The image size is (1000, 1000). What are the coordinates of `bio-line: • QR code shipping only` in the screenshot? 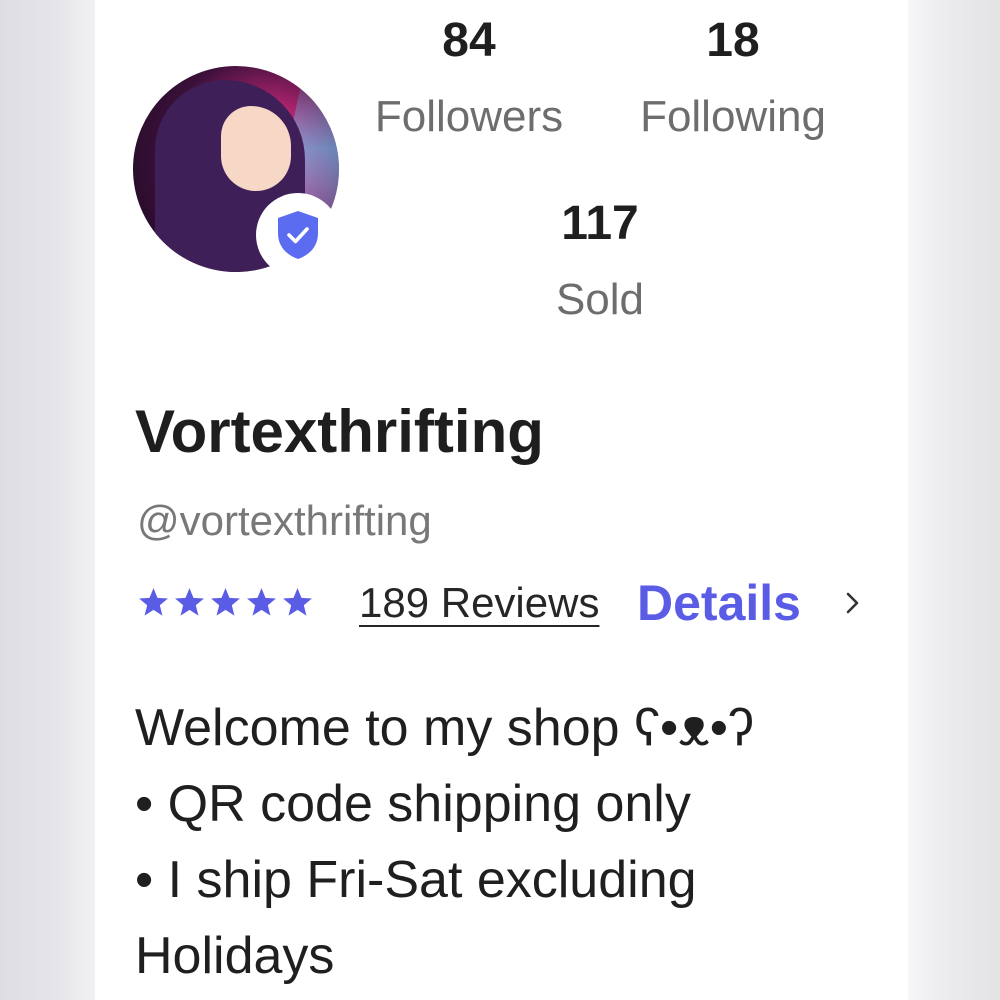 It's located at (413, 804).